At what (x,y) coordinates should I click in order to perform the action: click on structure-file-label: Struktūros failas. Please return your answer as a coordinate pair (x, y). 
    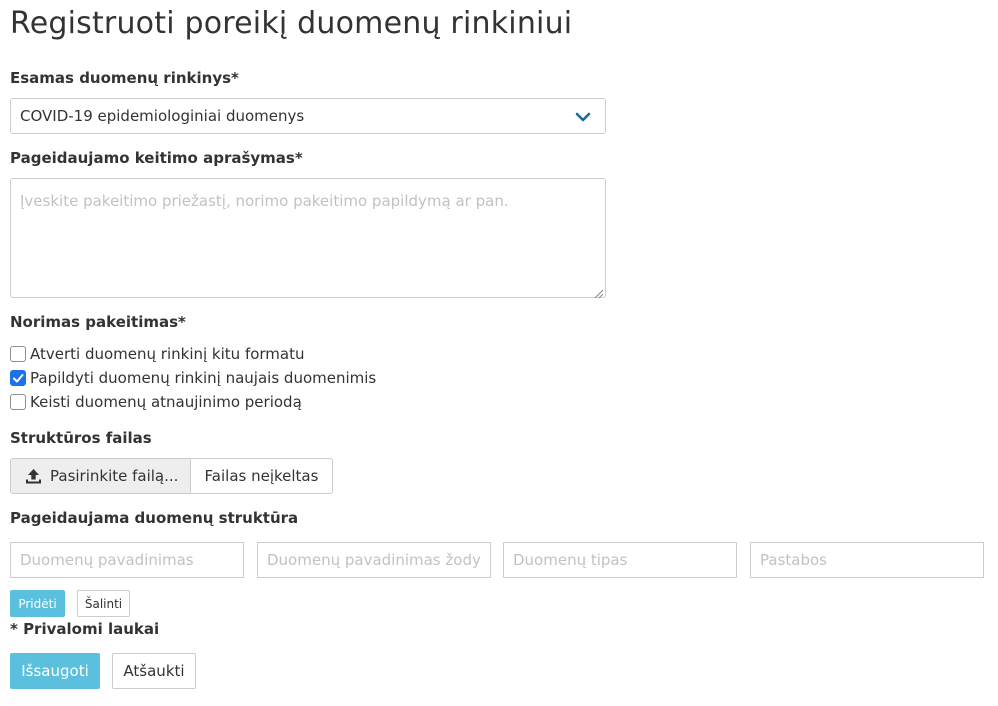
    Looking at the image, I should click on (81, 438).